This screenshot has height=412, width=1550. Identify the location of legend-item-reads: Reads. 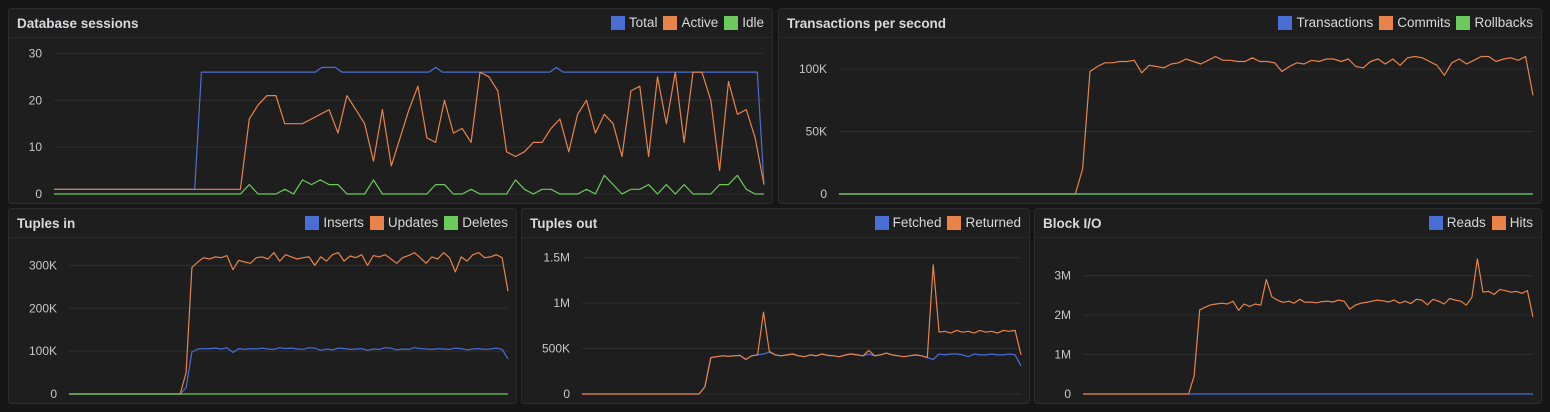
(1457, 222).